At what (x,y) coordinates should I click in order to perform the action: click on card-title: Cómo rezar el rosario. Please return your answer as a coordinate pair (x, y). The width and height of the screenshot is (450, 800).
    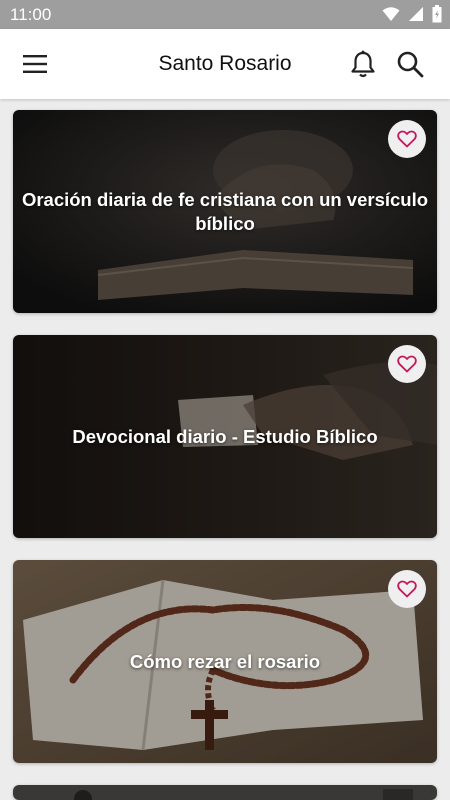
    Looking at the image, I should click on (225, 661).